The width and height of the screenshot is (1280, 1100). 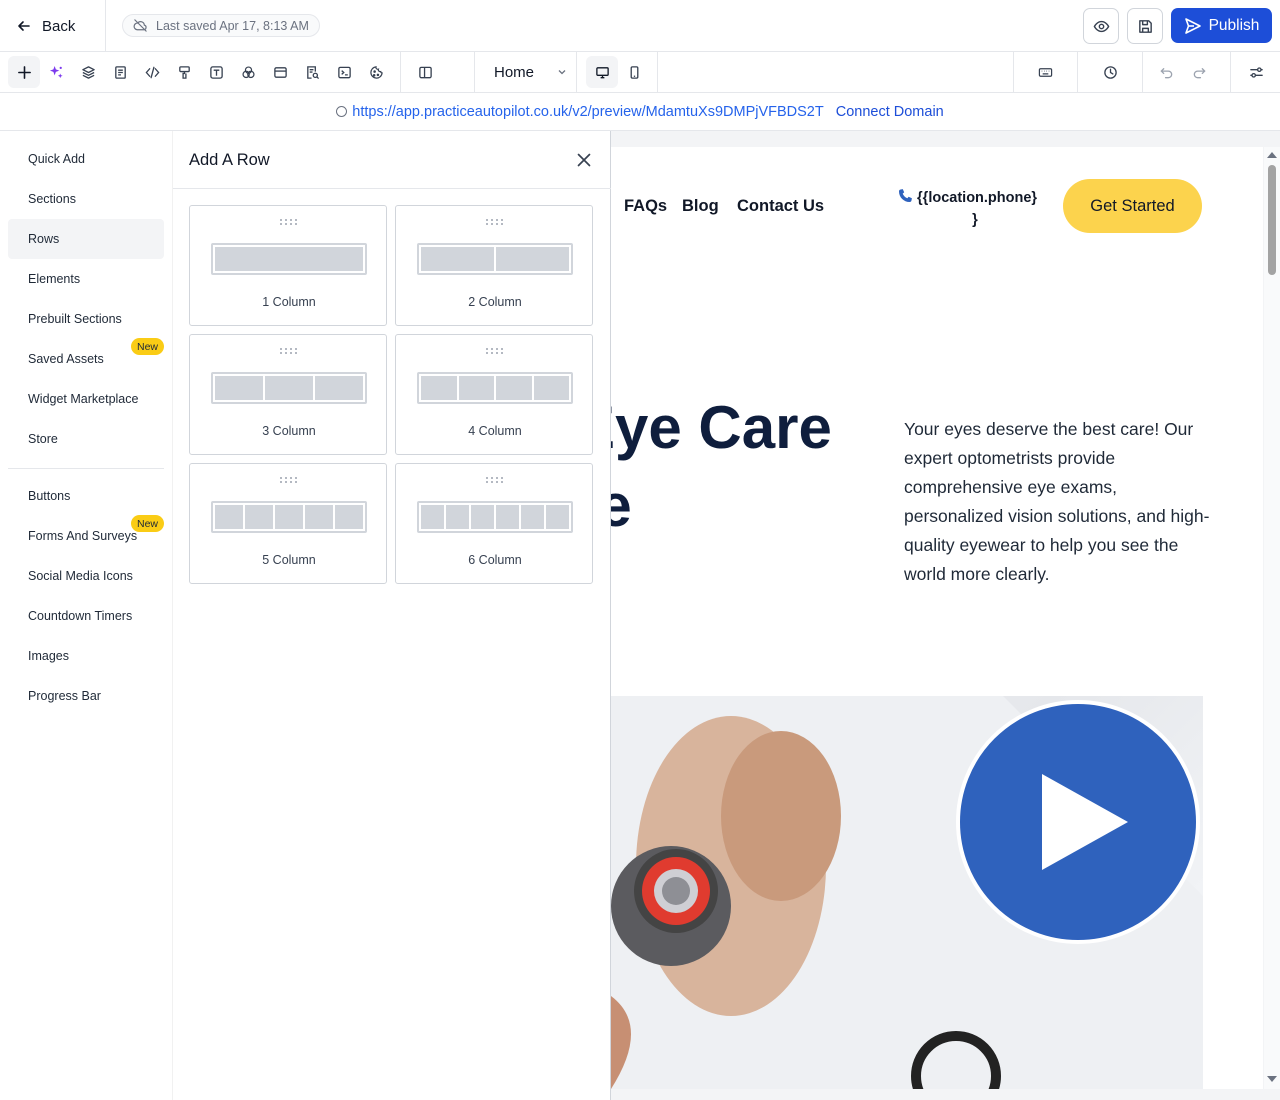 I want to click on settings-button, so click(x=1256, y=72).